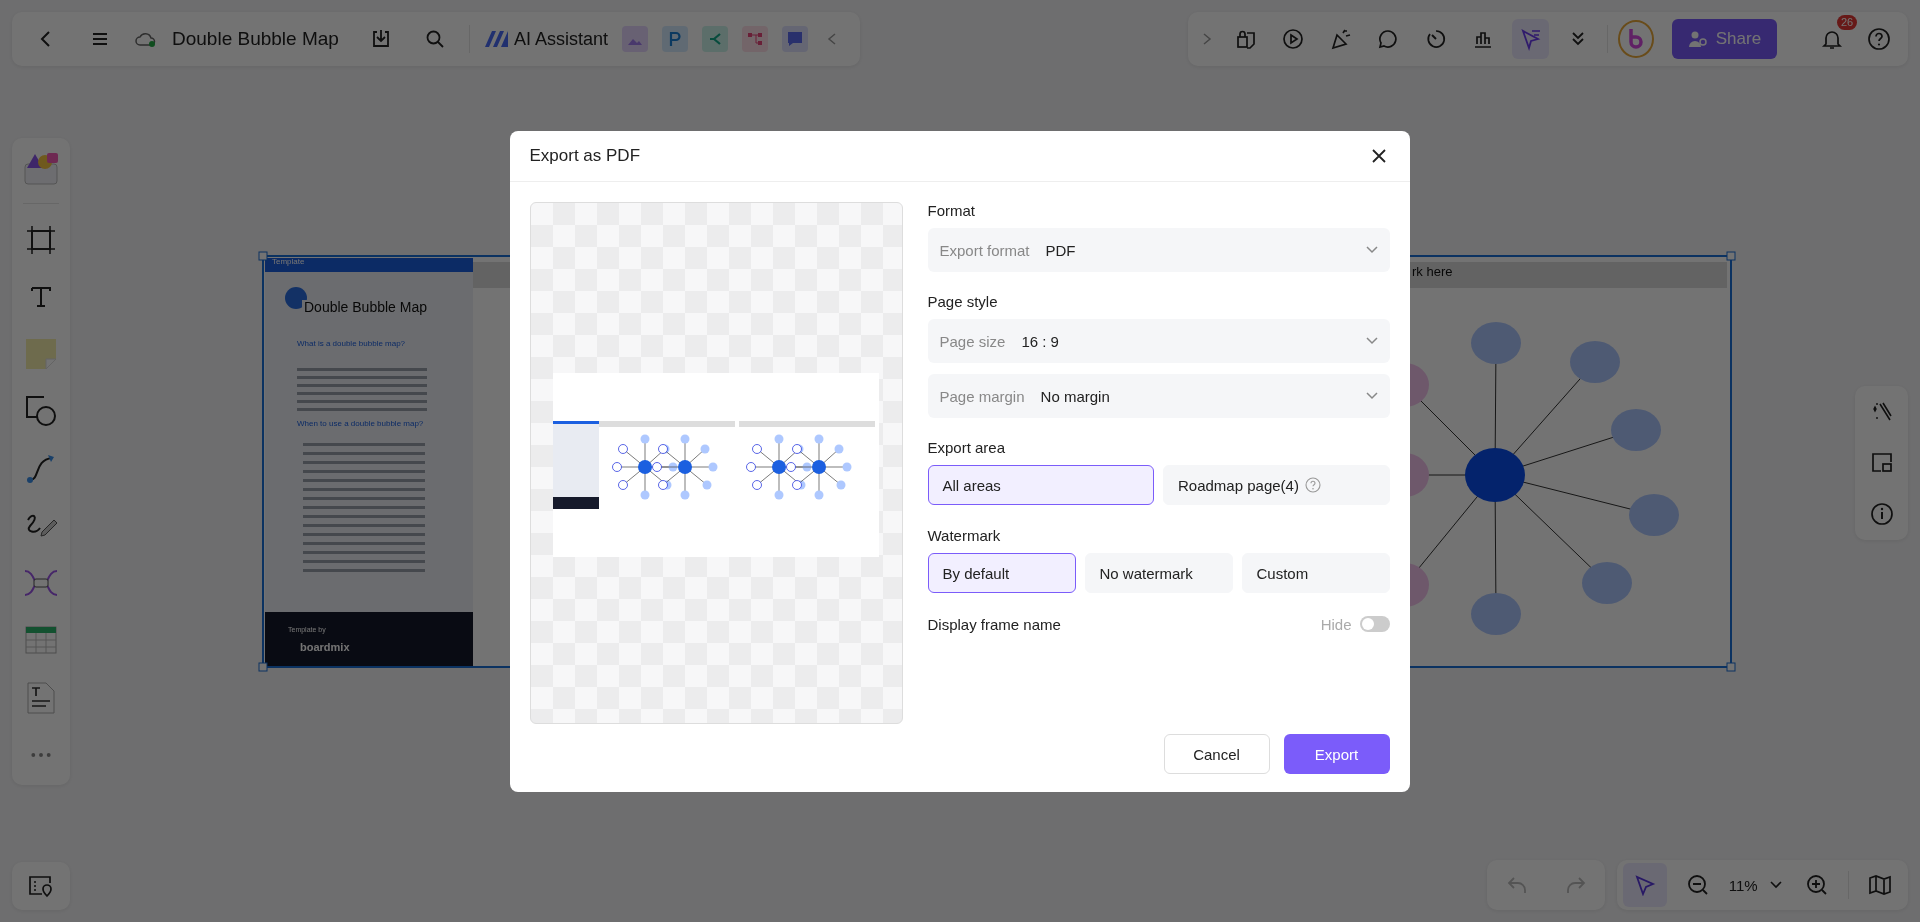 The width and height of the screenshot is (1920, 922). What do you see at coordinates (1645, 885) in the screenshot?
I see `select-pointer-icon` at bounding box center [1645, 885].